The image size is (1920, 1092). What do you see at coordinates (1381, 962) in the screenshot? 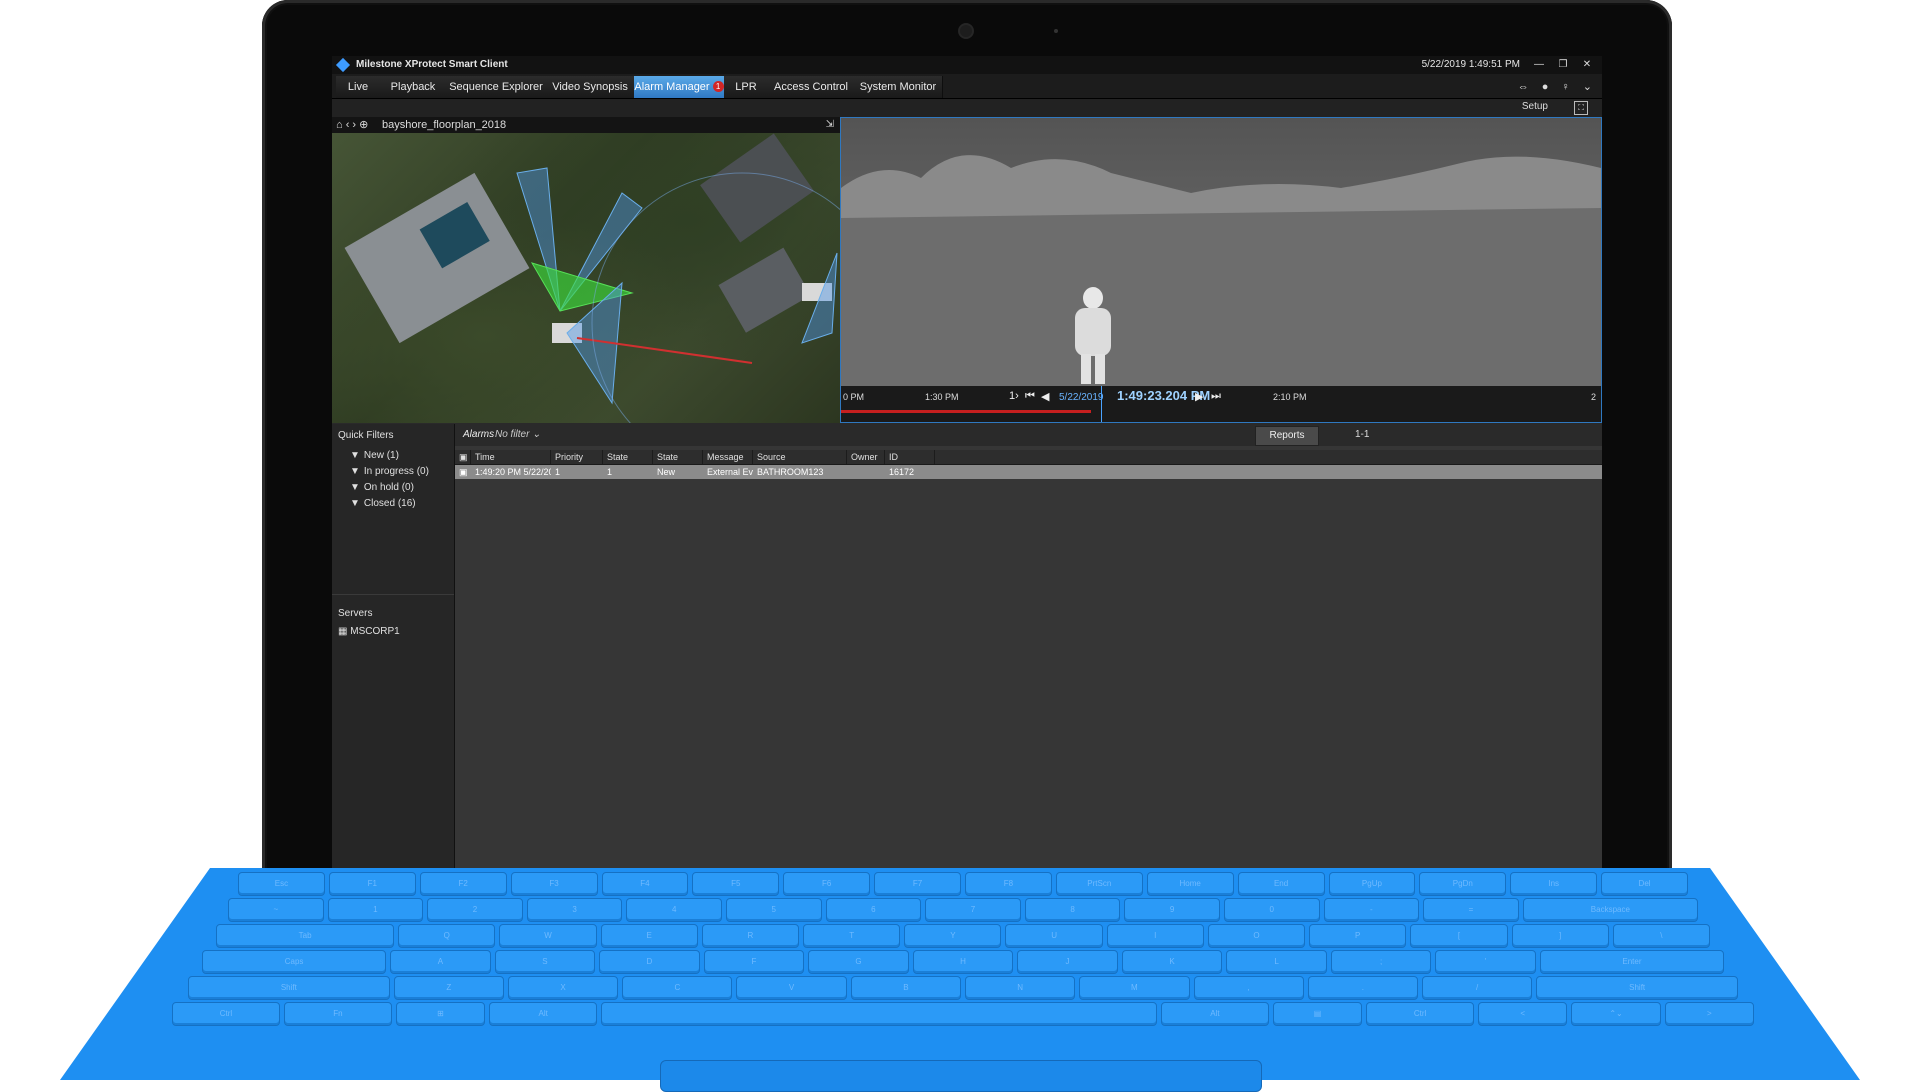
I see `key: ;` at bounding box center [1381, 962].